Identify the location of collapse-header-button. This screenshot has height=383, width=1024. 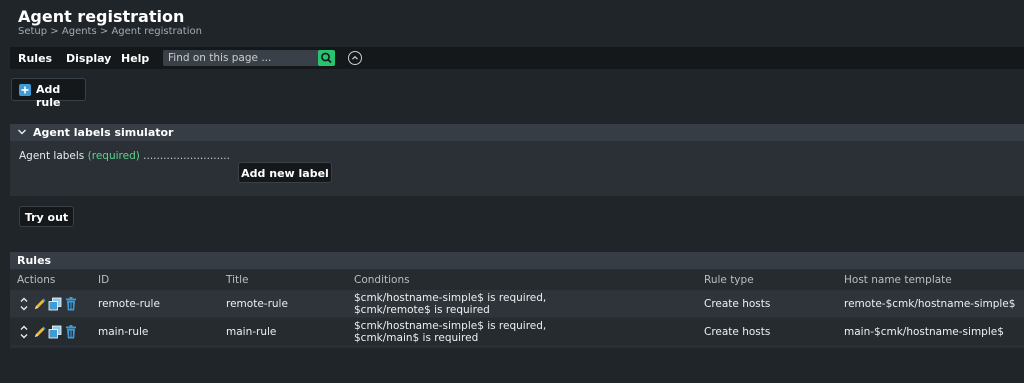
(355, 58).